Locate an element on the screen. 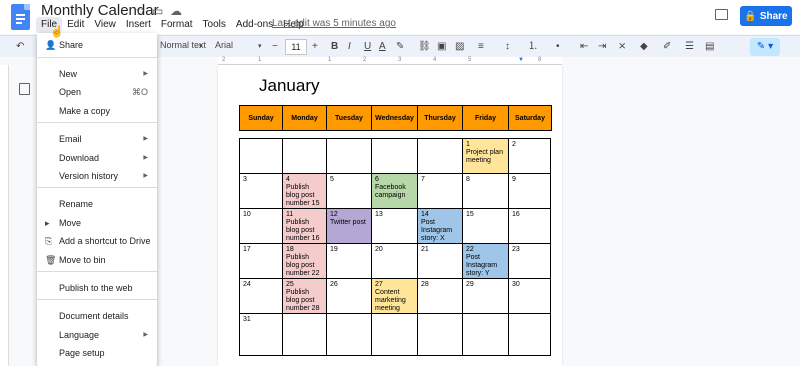  file-menu-item-page-setup: Page setup is located at coordinates (97, 353).